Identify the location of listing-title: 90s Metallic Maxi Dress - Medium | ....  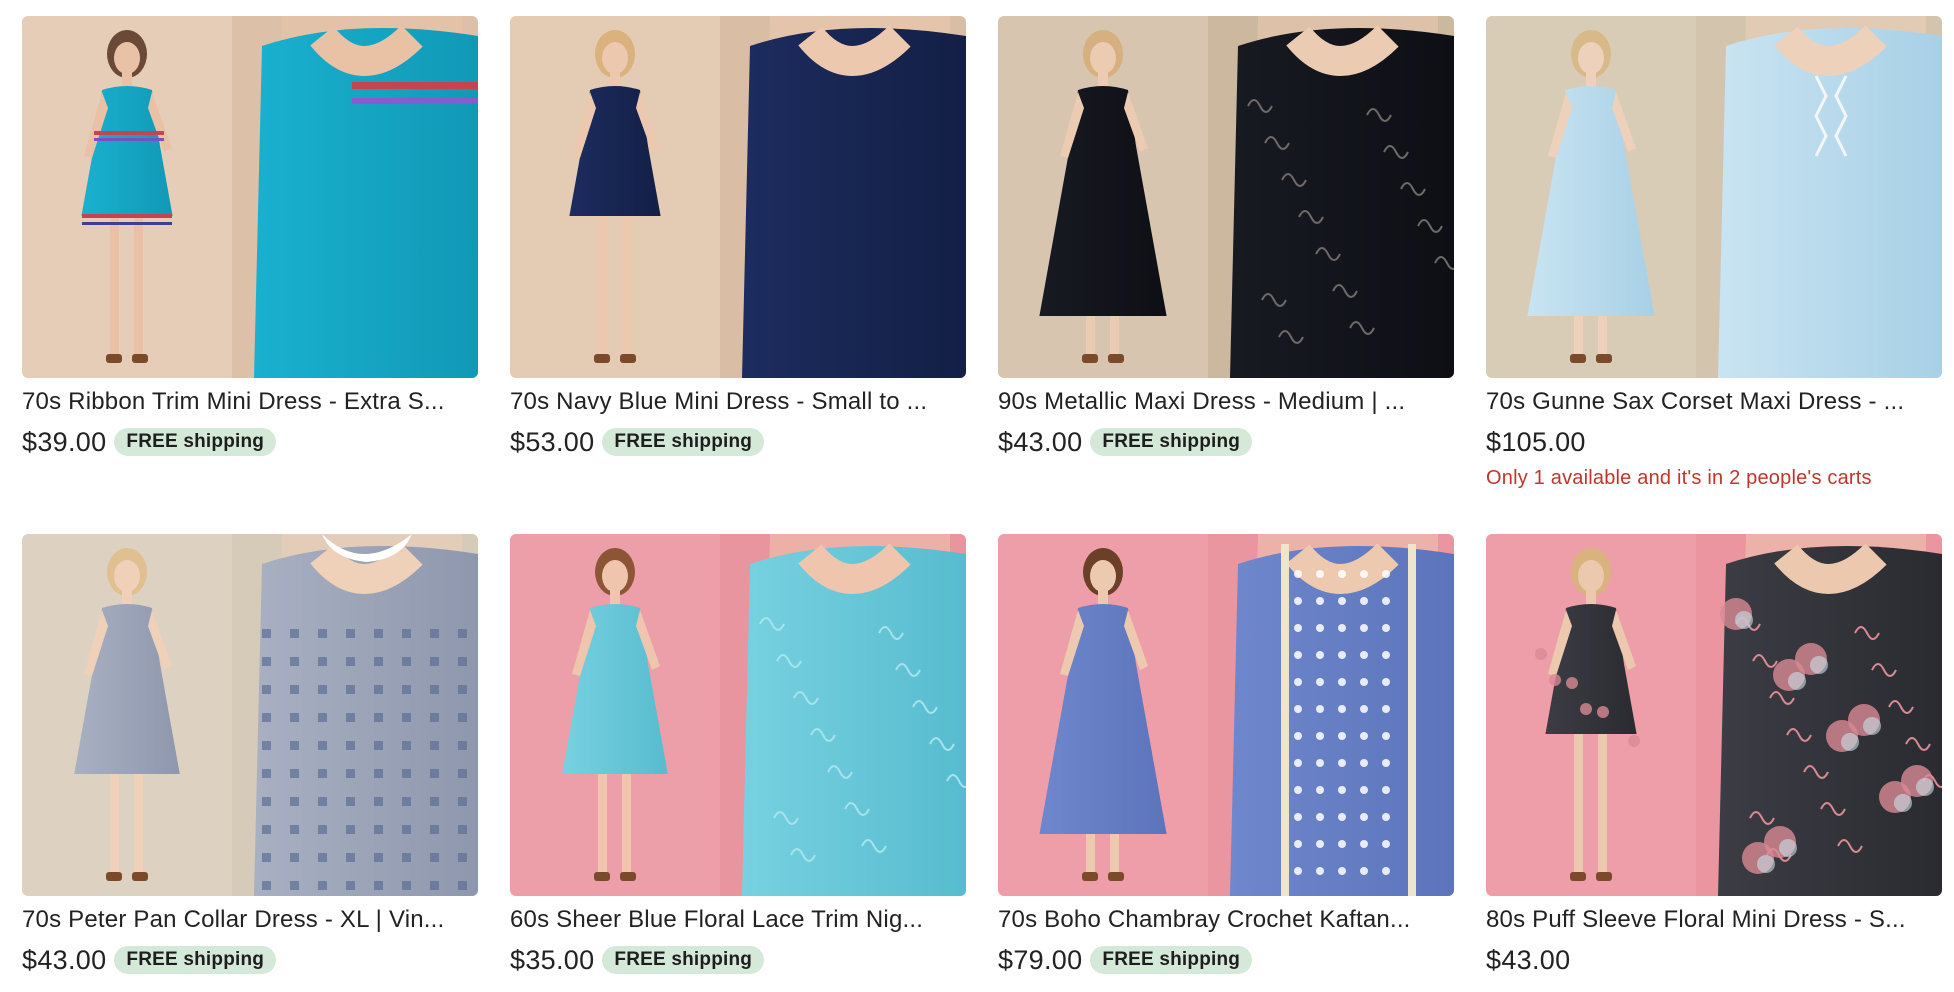
(1226, 402).